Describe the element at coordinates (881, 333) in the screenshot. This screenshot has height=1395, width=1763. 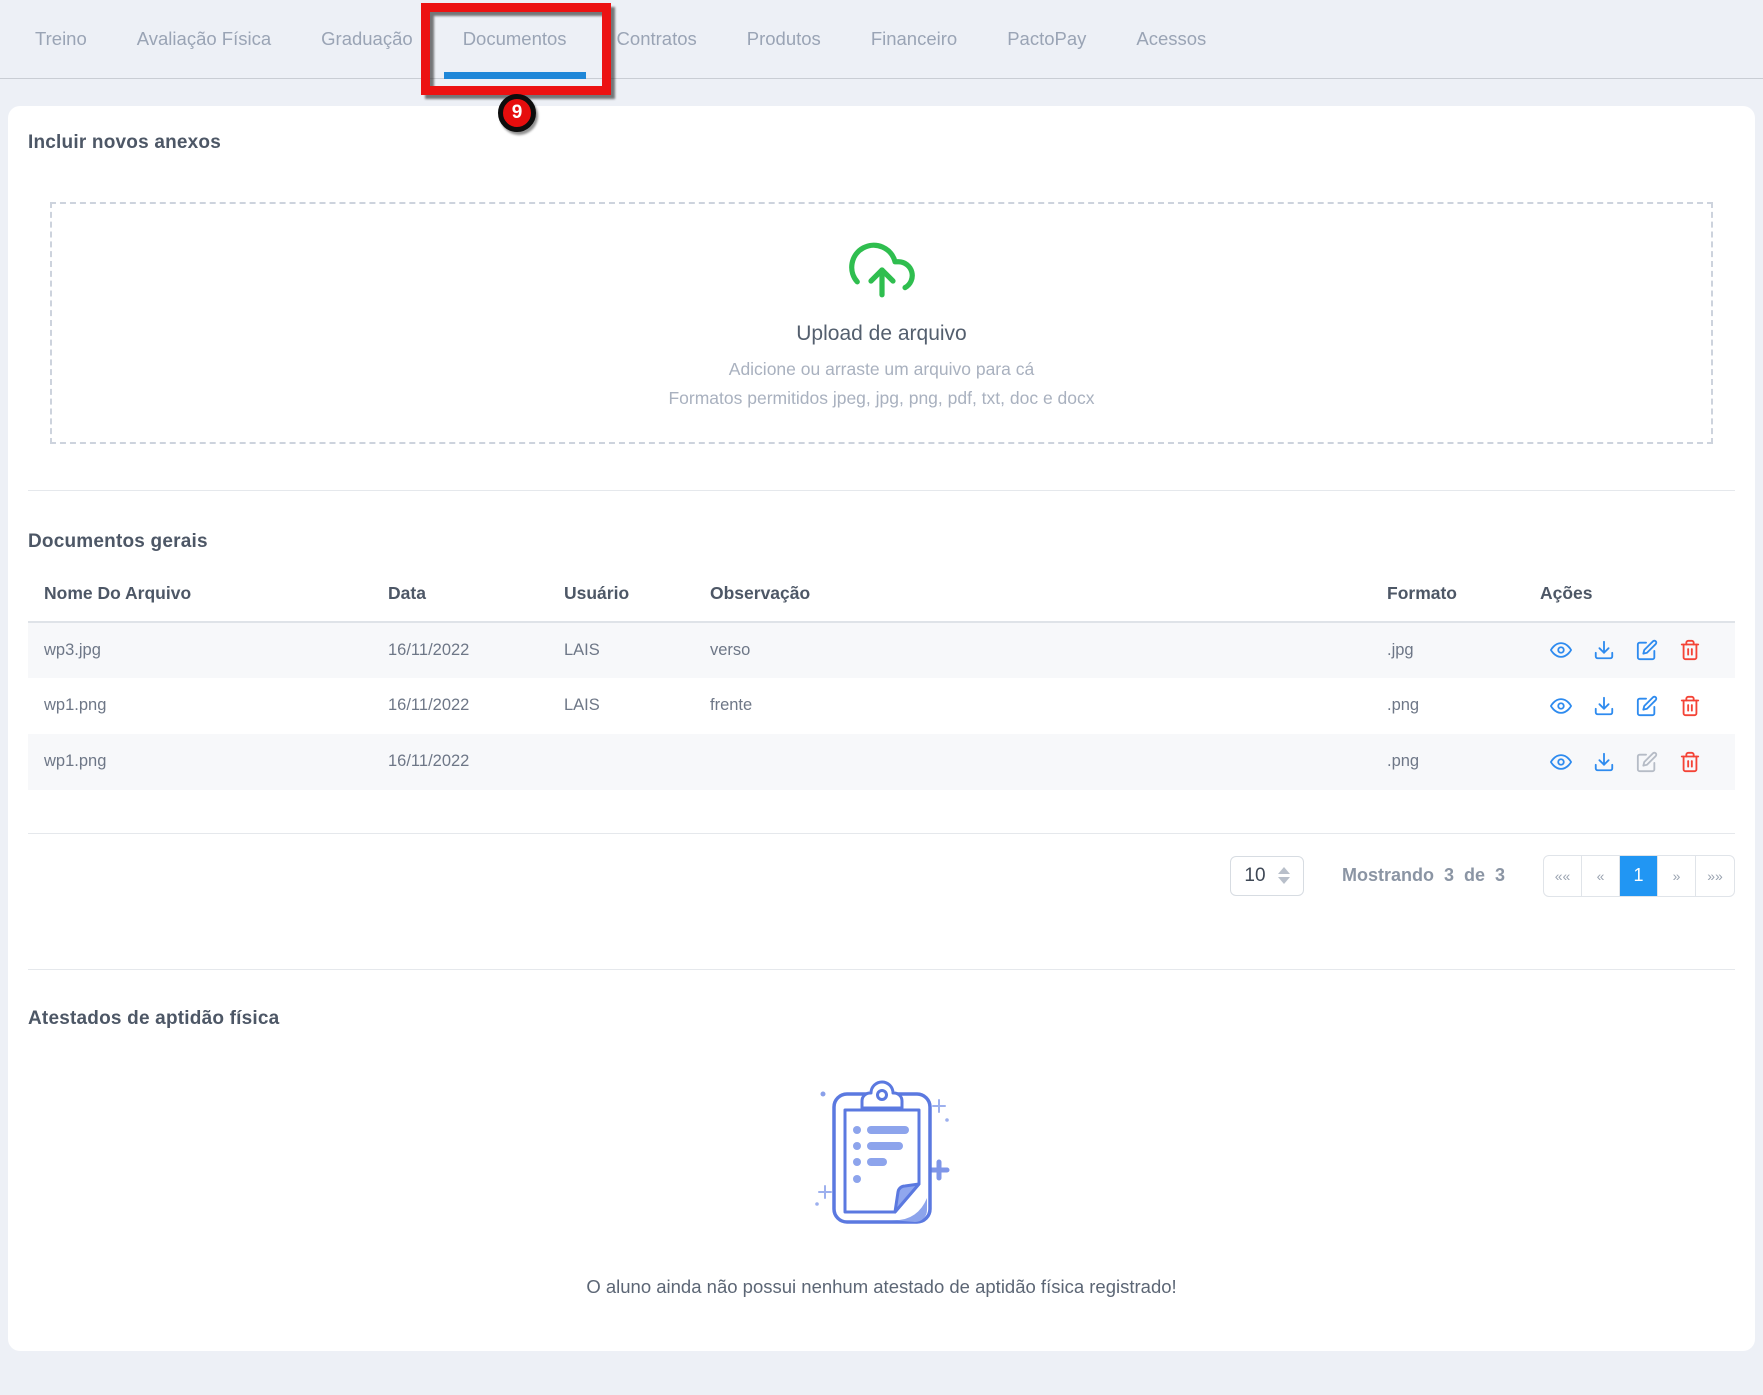
I see `upload-title: Upload de arquivo` at that location.